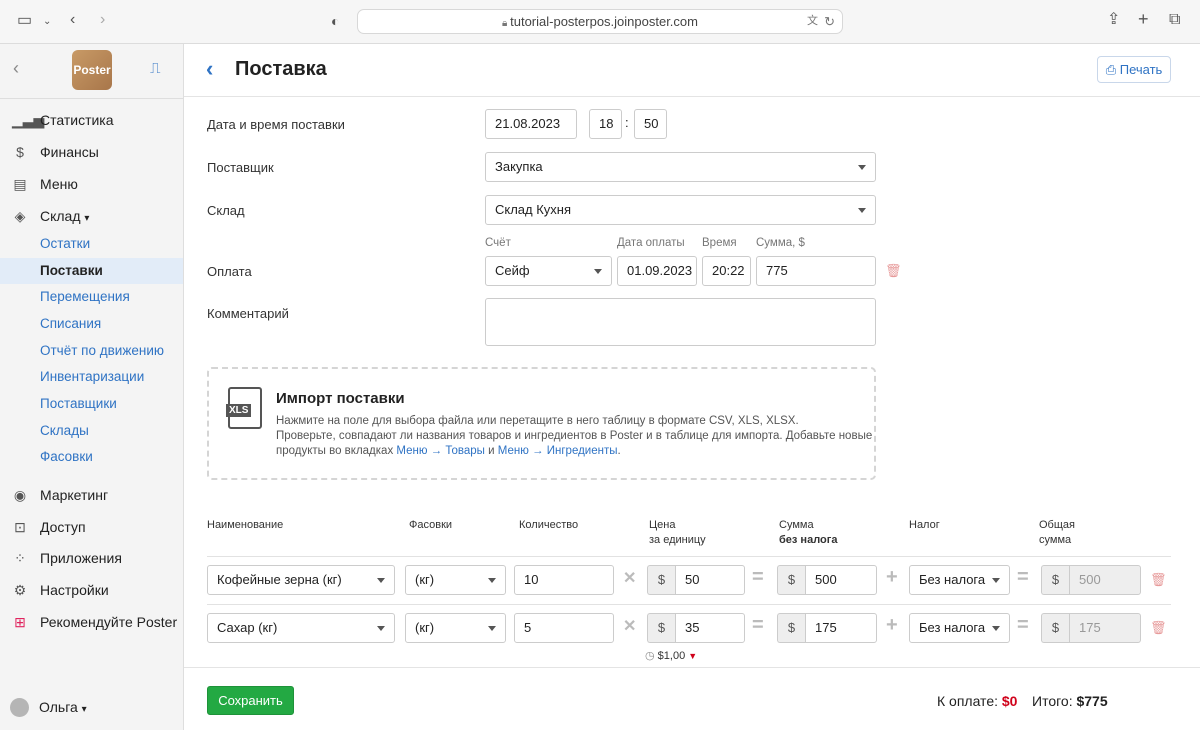 The image size is (1200, 730). Describe the element at coordinates (604, 21) in the screenshot. I see `url-text: tutorial-posterpos.joinposter.com` at that location.